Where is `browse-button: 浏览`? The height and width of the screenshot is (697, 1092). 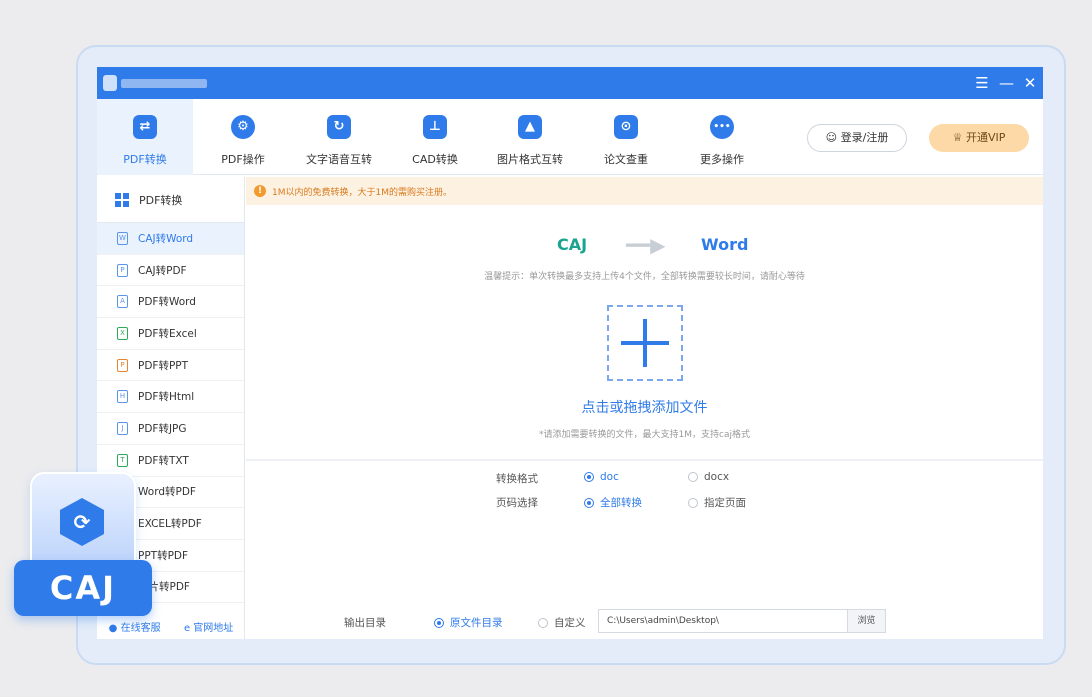 browse-button: 浏览 is located at coordinates (867, 621).